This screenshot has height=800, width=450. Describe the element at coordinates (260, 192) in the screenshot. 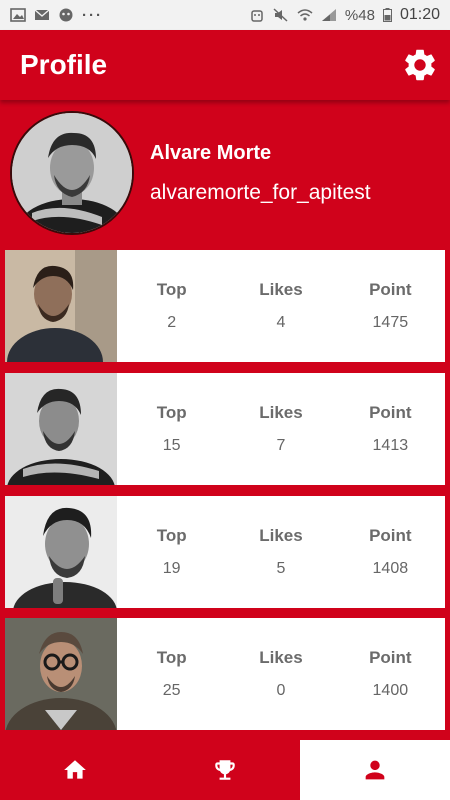

I see `profile-username: alvaremorte_for_apitest` at that location.